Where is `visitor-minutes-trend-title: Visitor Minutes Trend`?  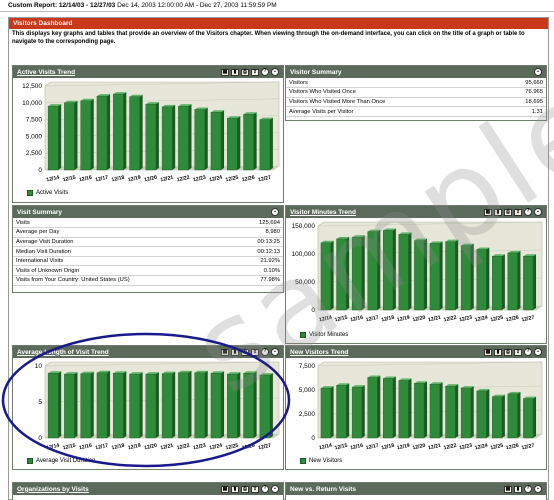 visitor-minutes-trend-title: Visitor Minutes Trend is located at coordinates (323, 212).